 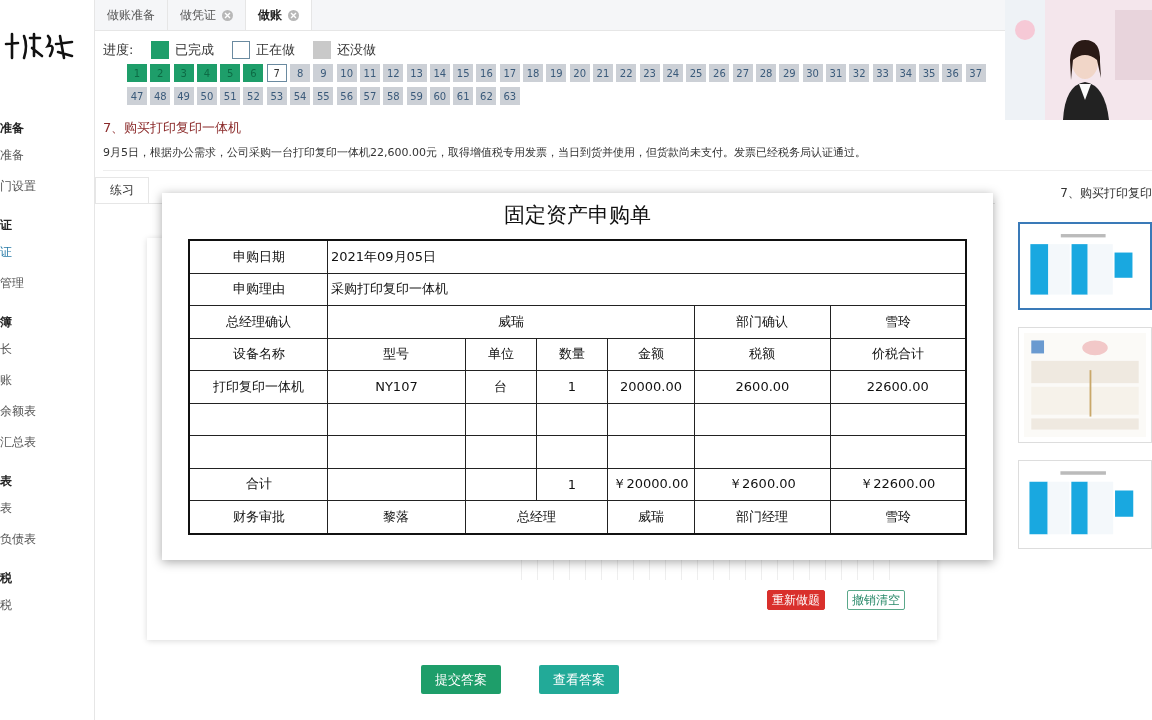 I want to click on question-number: 15, so click(x=463, y=73).